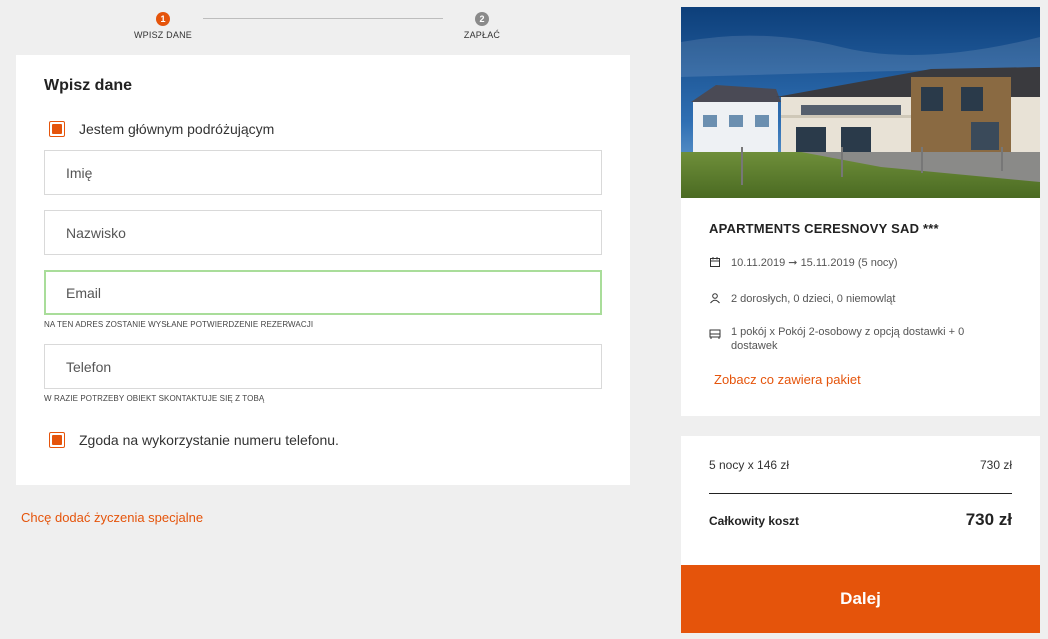 This screenshot has width=1048, height=639. Describe the element at coordinates (177, 129) in the screenshot. I see `main-traveler-label: Jestem głównym podróżującym` at that location.